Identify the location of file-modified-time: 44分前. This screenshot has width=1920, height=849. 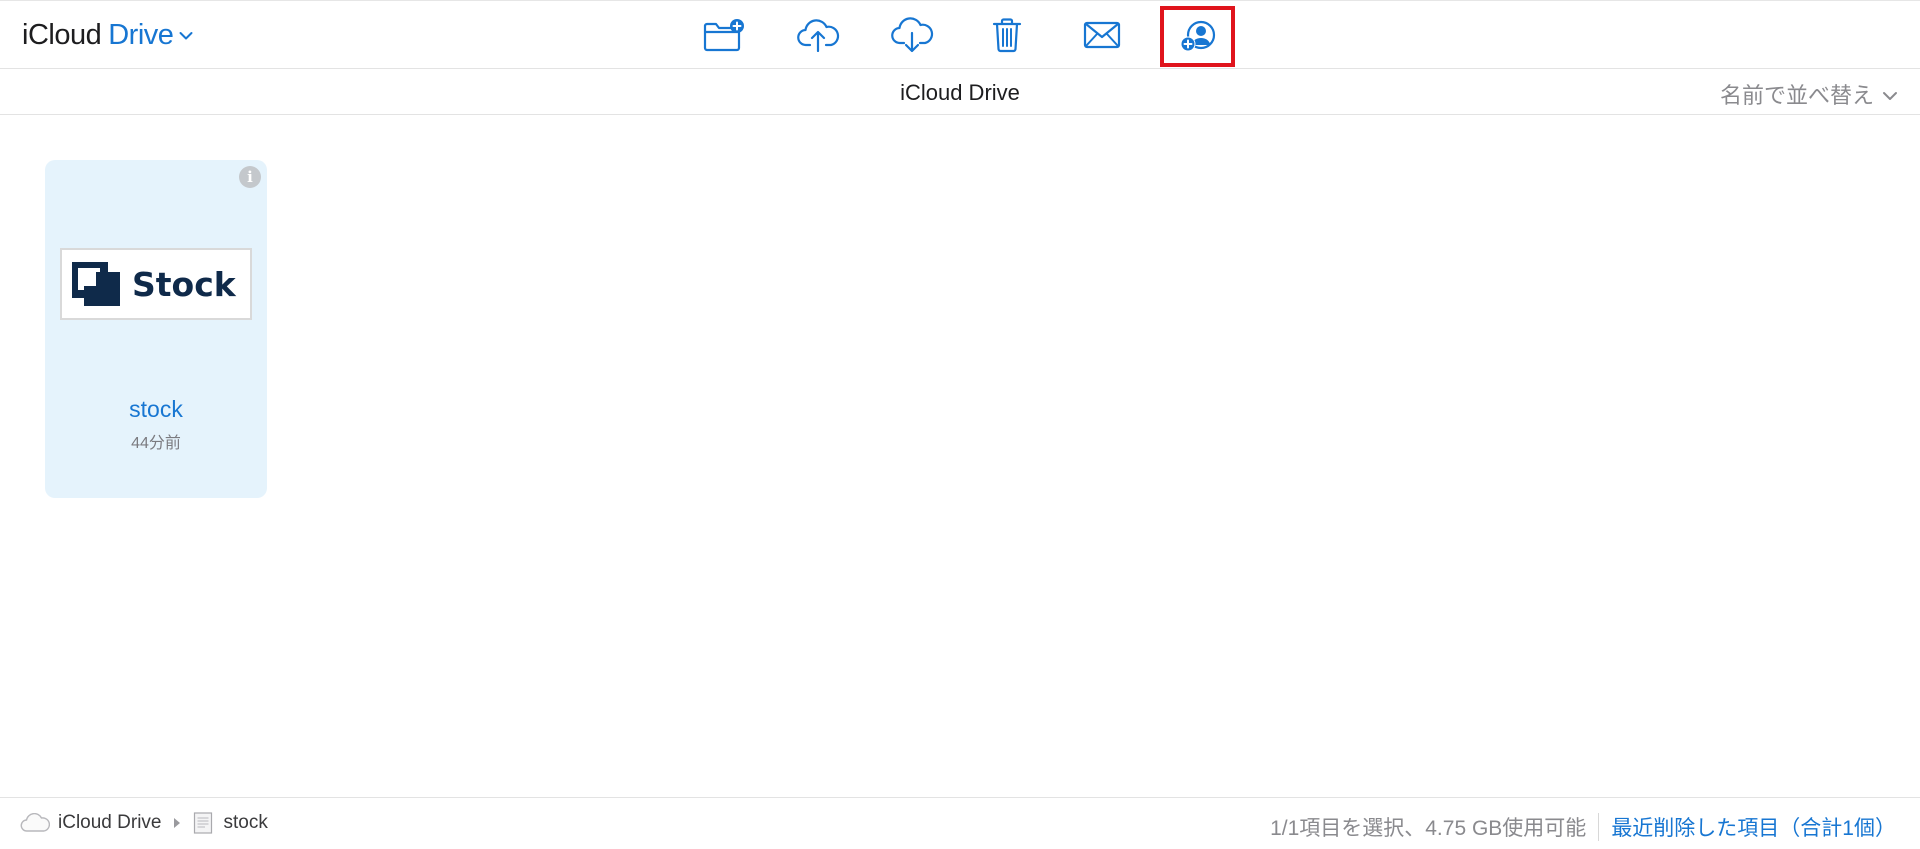
(156, 443).